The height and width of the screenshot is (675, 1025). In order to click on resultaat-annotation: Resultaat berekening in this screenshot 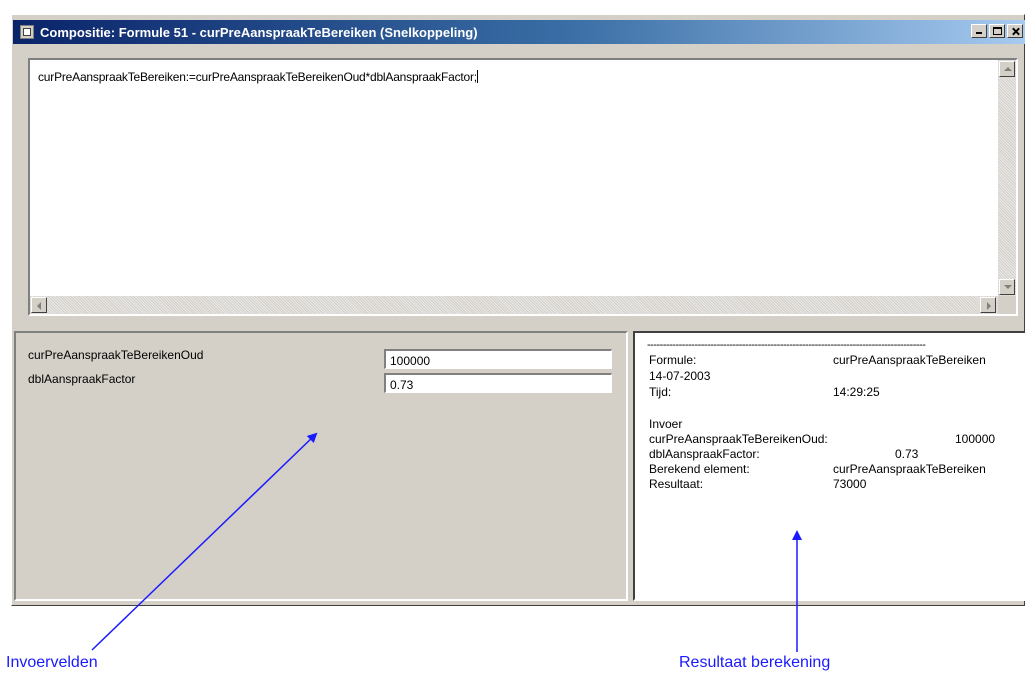, I will do `click(755, 662)`.